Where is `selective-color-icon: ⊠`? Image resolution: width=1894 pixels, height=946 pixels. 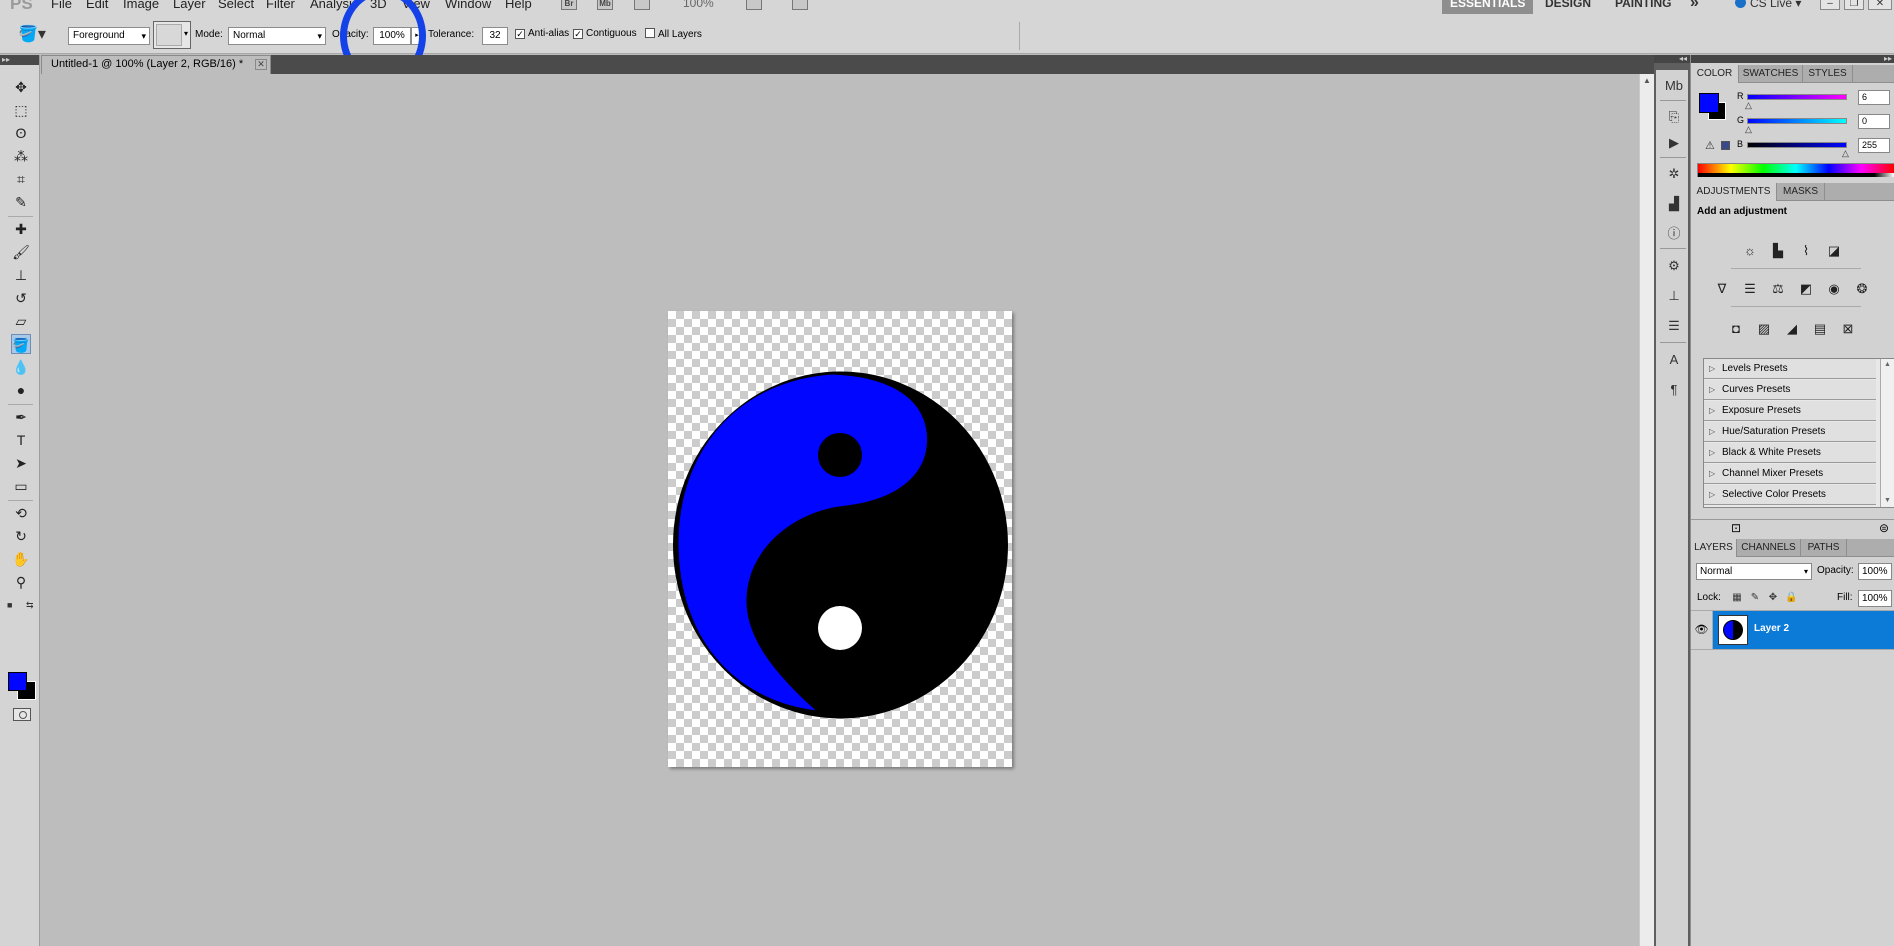
selective-color-icon: ⊠ is located at coordinates (1848, 328).